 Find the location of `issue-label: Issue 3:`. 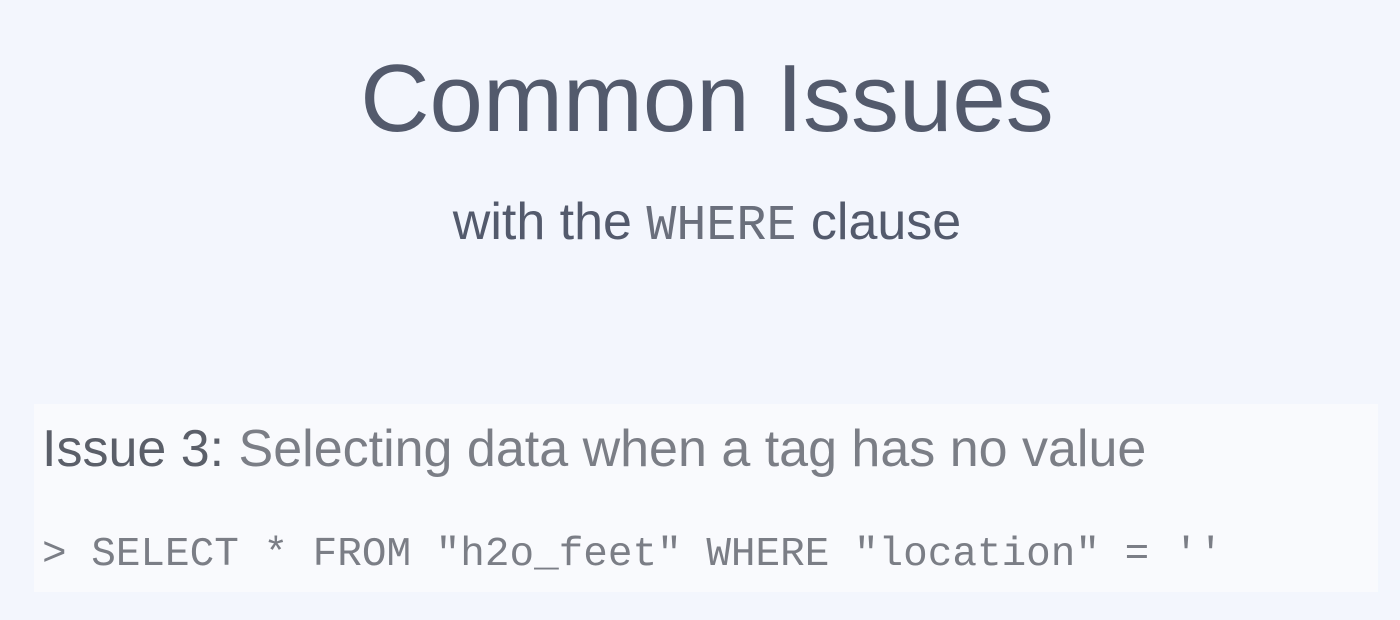

issue-label: Issue 3: is located at coordinates (133, 449).